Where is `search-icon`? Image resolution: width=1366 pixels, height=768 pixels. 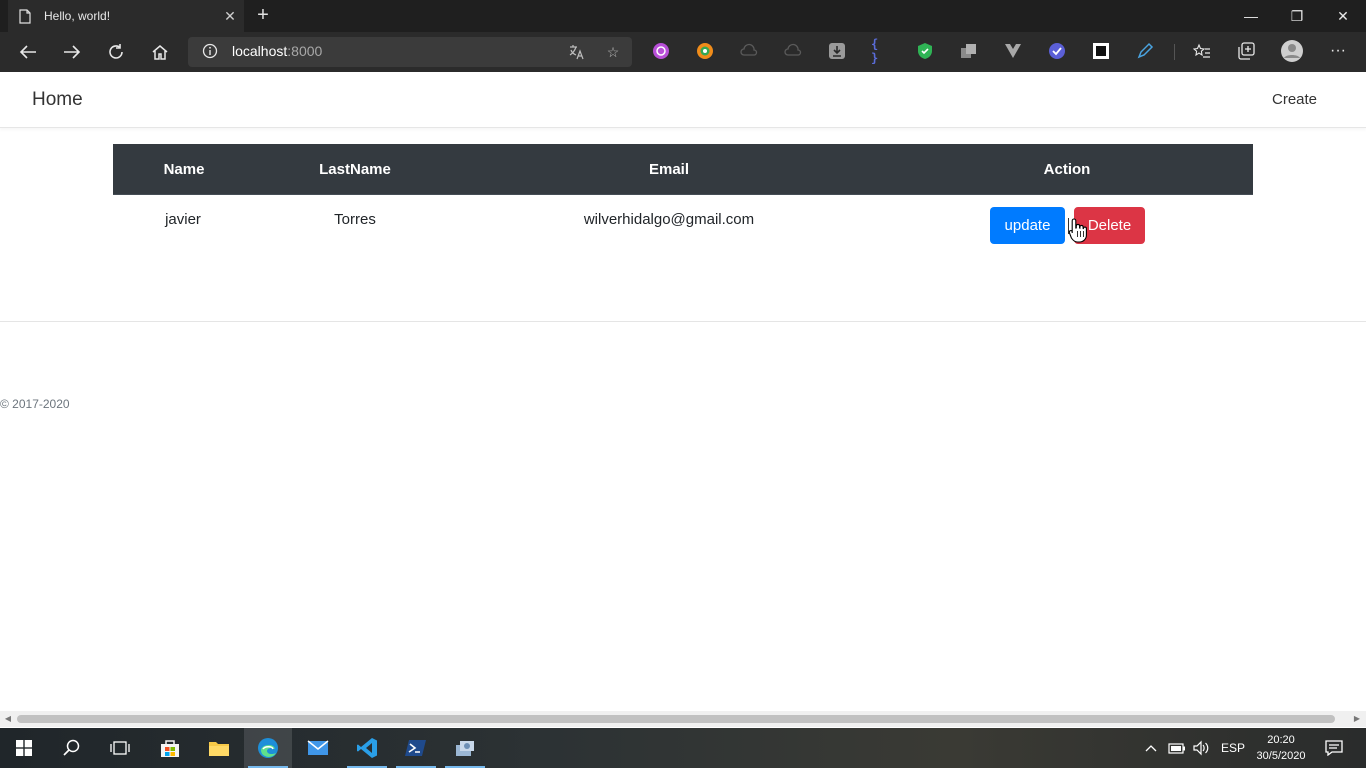 search-icon is located at coordinates (72, 748).